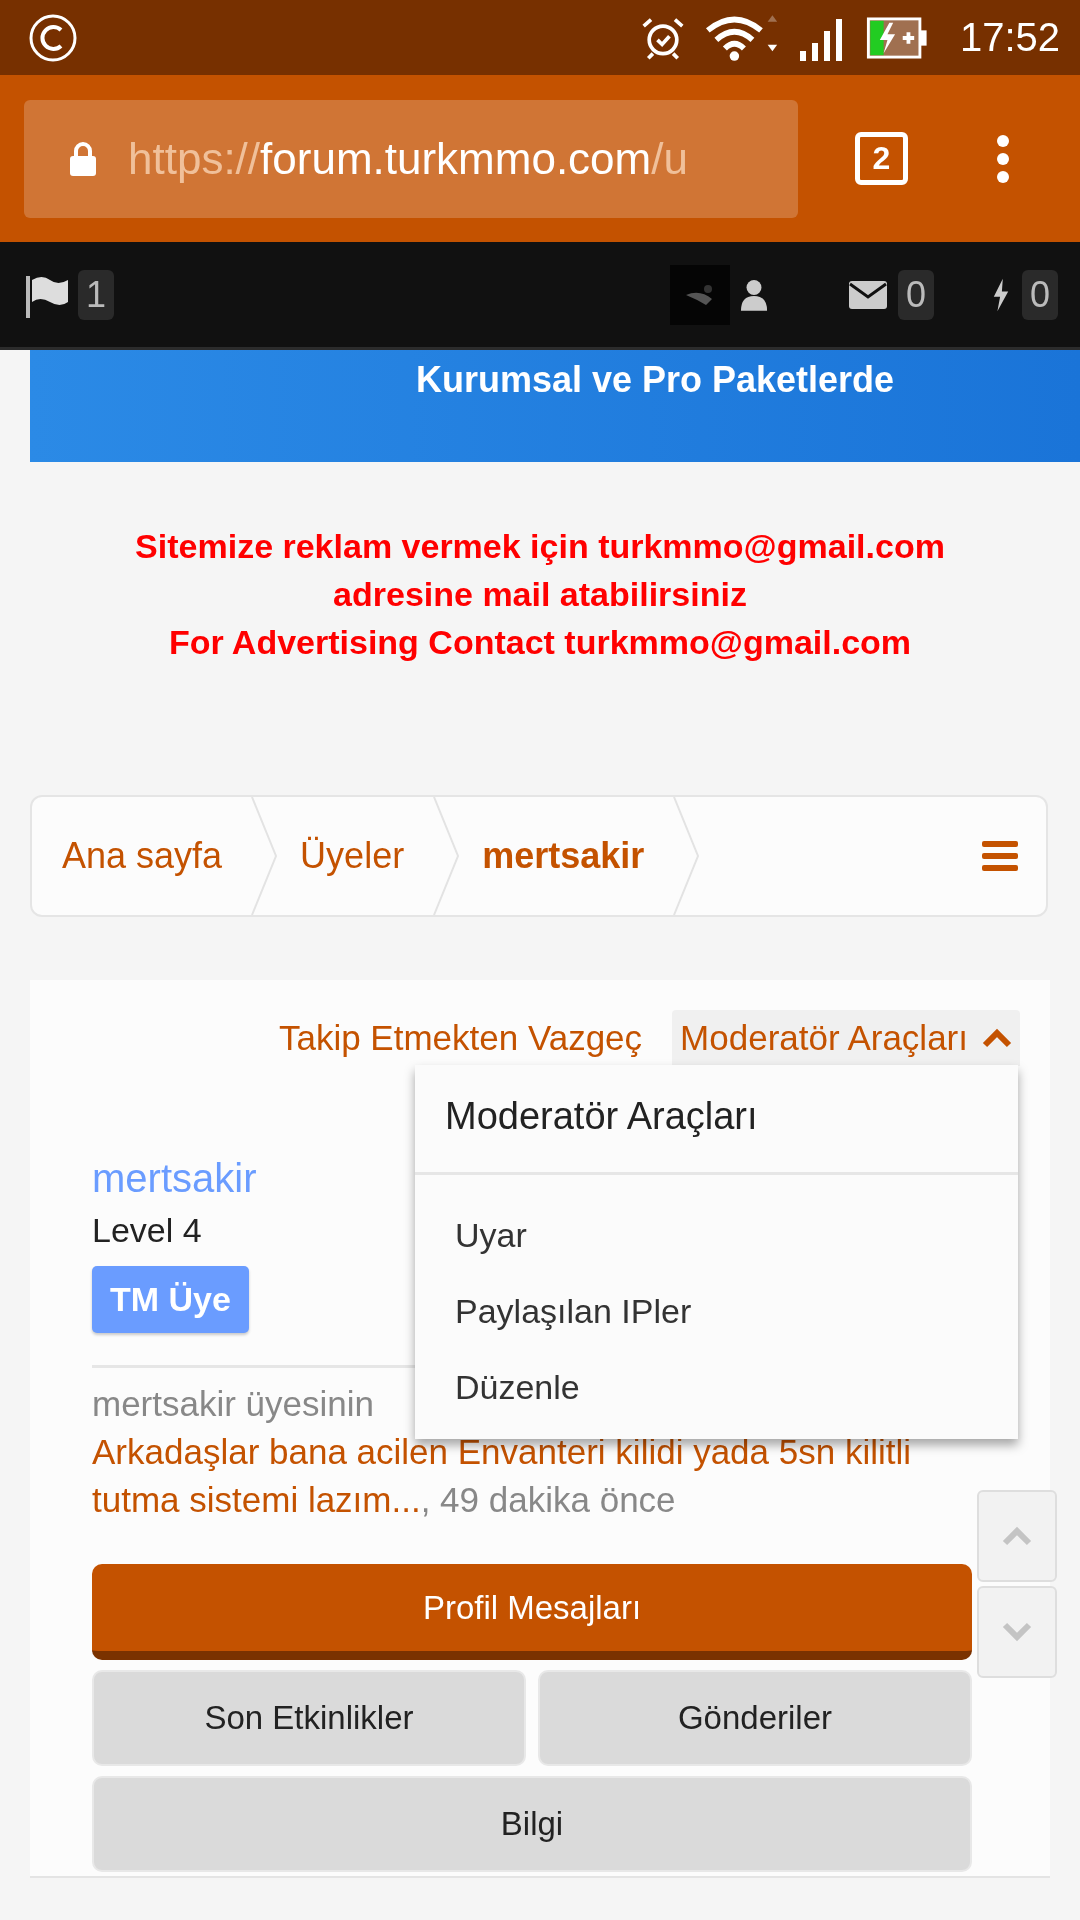 The height and width of the screenshot is (1920, 1080). I want to click on chevron-down-icon, so click(1017, 1632).